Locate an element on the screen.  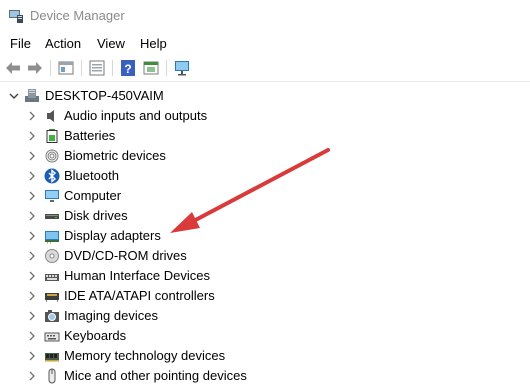
tree-item-label: Biometric devices is located at coordinates (115, 155).